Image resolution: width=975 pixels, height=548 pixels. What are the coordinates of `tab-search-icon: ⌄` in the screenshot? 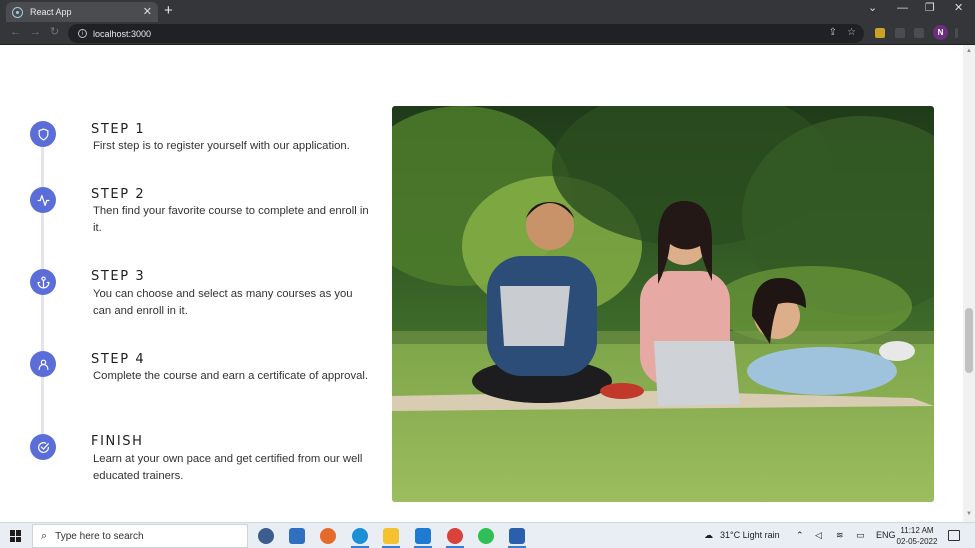 It's located at (872, 8).